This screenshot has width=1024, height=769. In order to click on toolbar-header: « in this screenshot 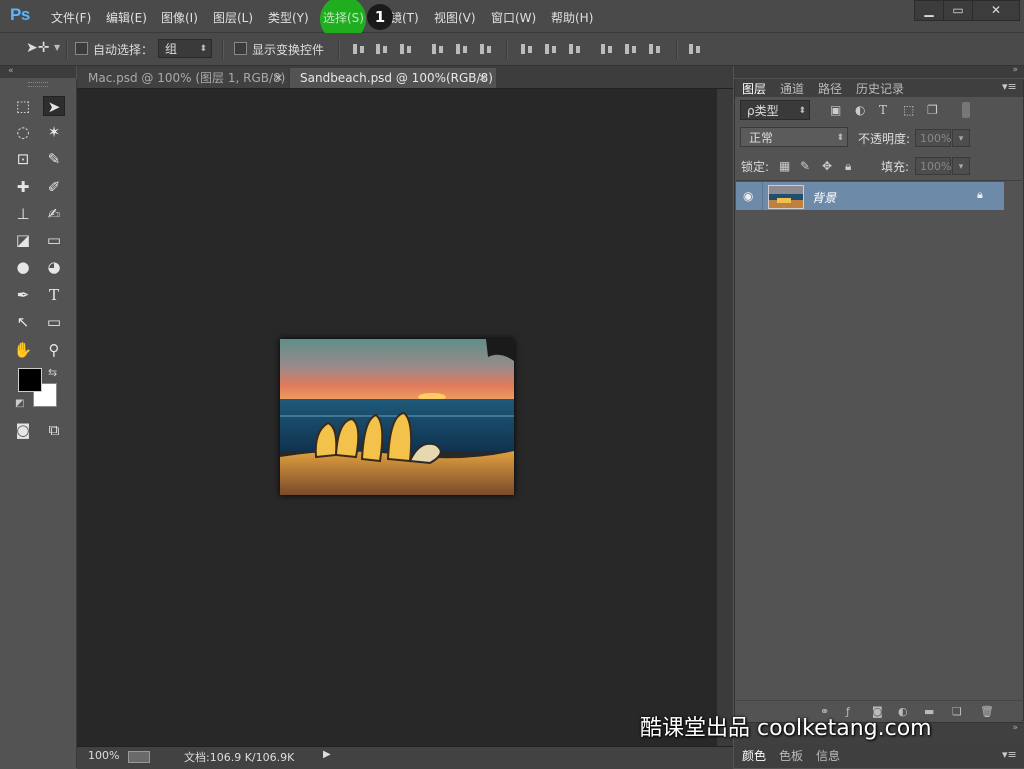, I will do `click(38, 72)`.